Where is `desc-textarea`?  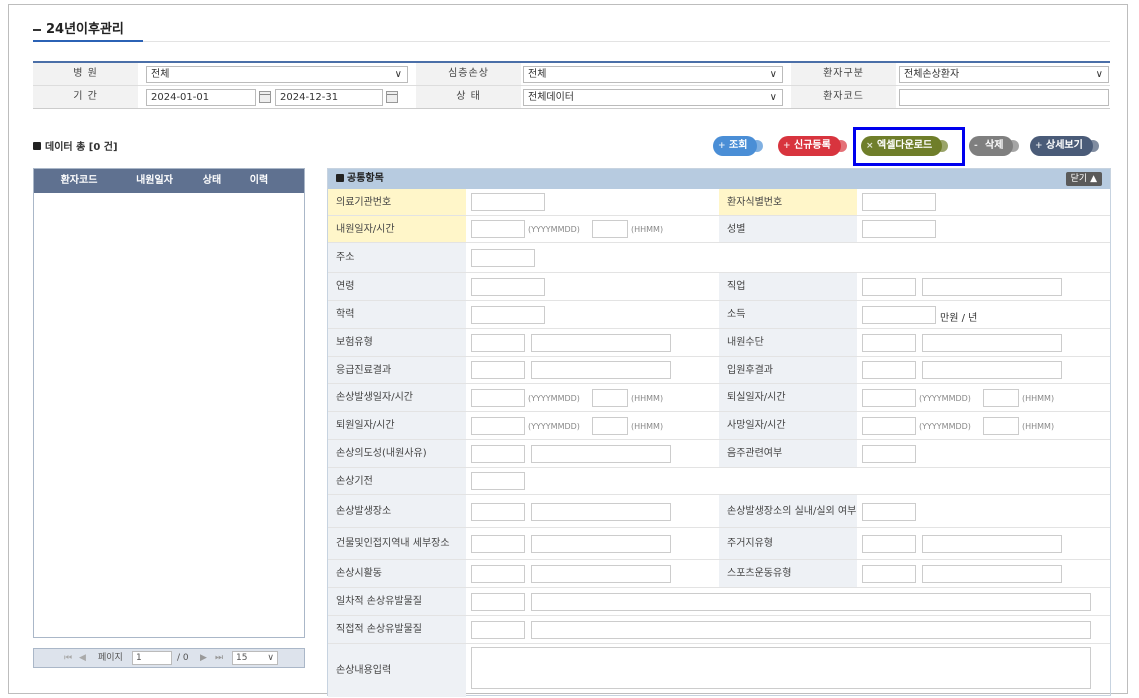 desc-textarea is located at coordinates (781, 668).